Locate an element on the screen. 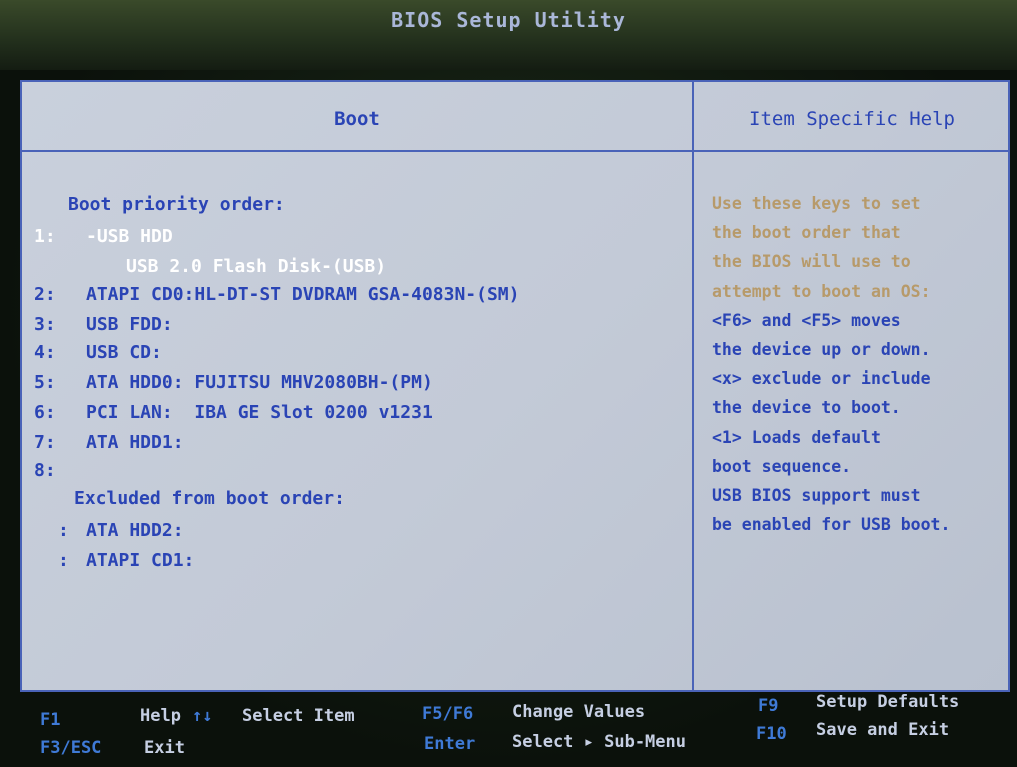 The height and width of the screenshot is (767, 1017). f1-key: F1 is located at coordinates (50, 720).